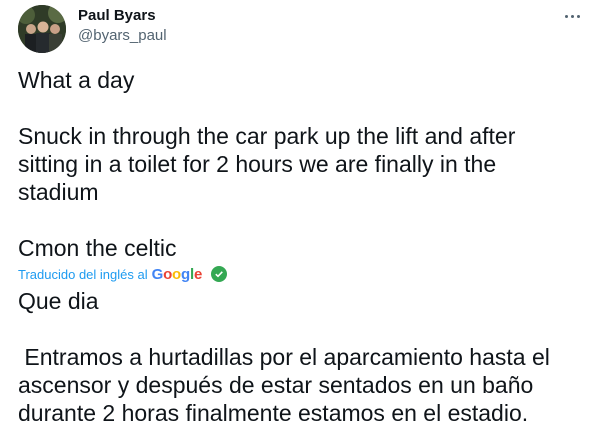 This screenshot has width=597, height=436. Describe the element at coordinates (83, 274) in the screenshot. I see `translated-from-label: Traducido del inglés al` at that location.